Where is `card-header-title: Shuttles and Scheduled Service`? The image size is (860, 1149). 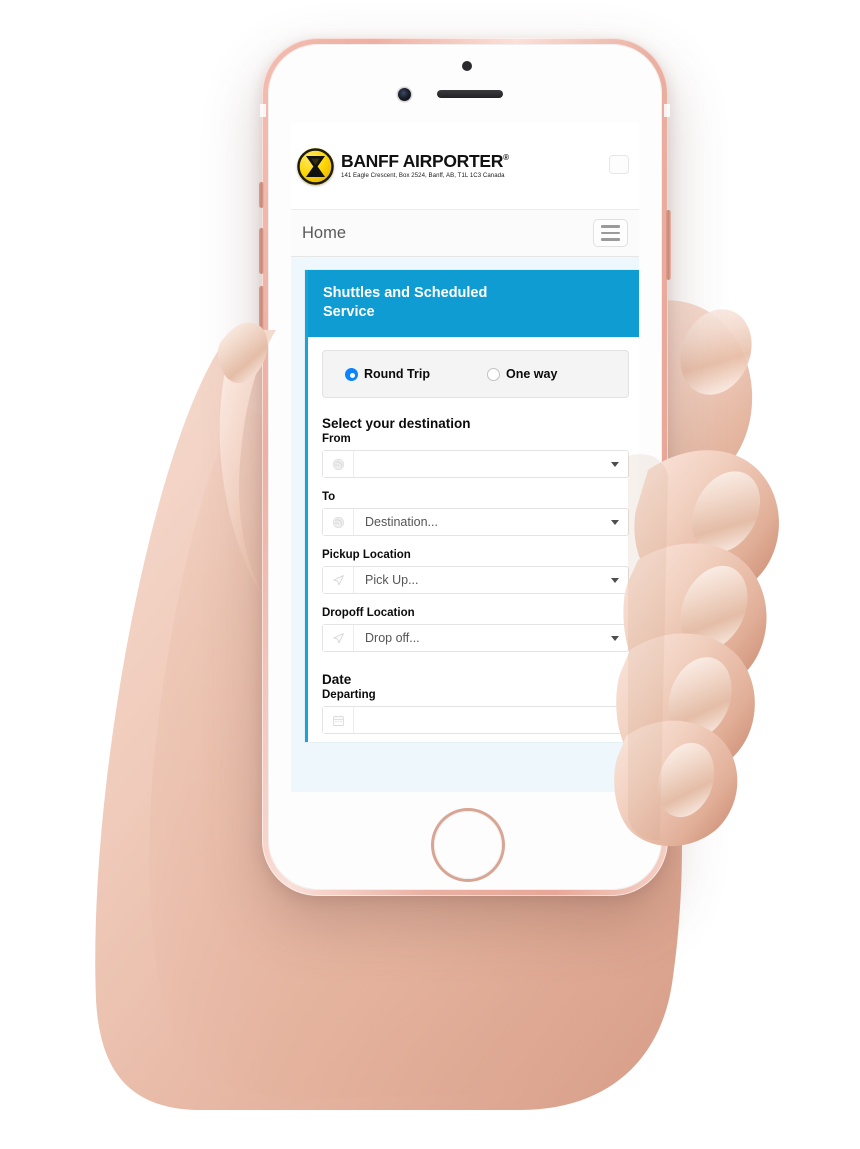 card-header-title: Shuttles and Scheduled Service is located at coordinates (473, 304).